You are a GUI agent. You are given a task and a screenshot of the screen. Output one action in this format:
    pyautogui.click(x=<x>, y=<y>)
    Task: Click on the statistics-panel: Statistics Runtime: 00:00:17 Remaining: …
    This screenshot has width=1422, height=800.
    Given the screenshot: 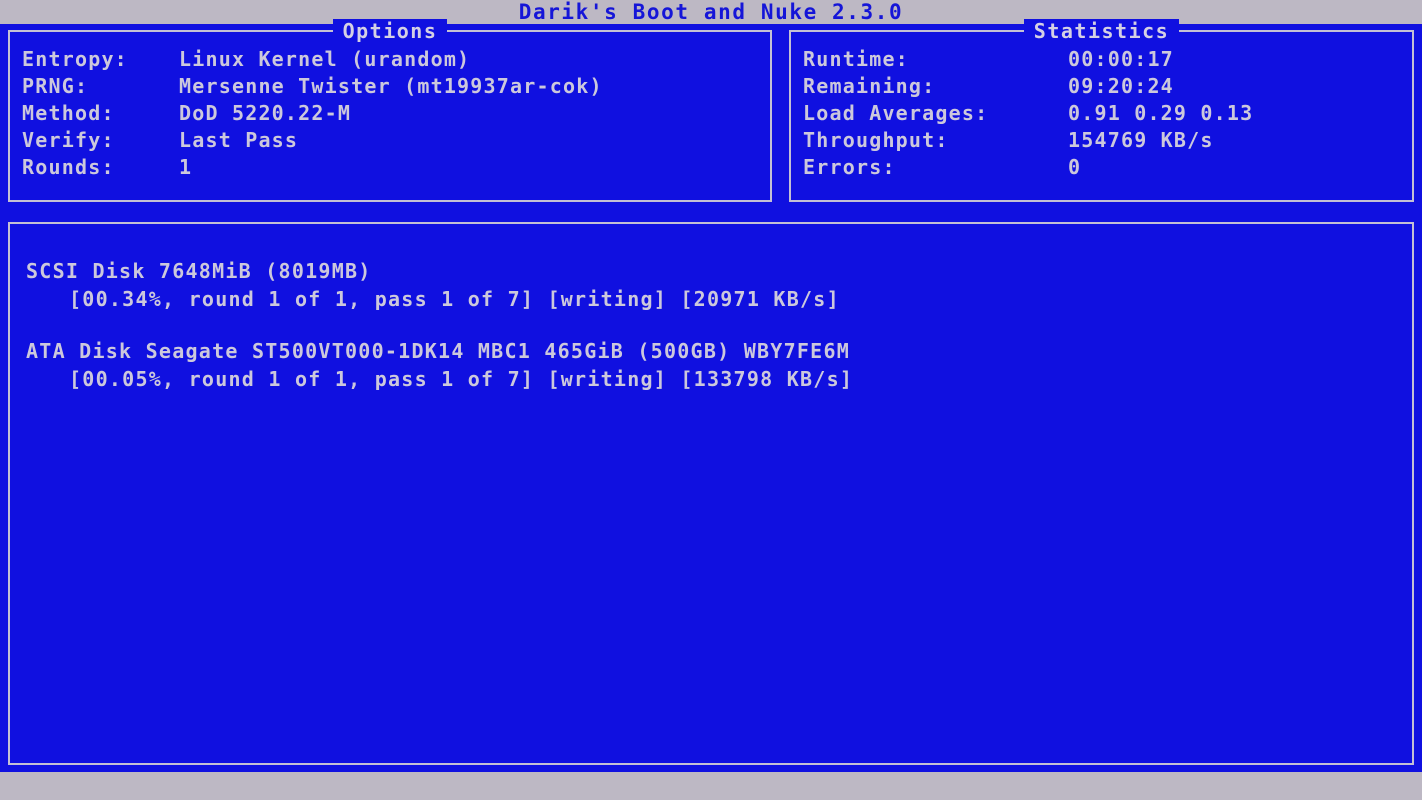 What is the action you would take?
    pyautogui.click(x=1101, y=110)
    